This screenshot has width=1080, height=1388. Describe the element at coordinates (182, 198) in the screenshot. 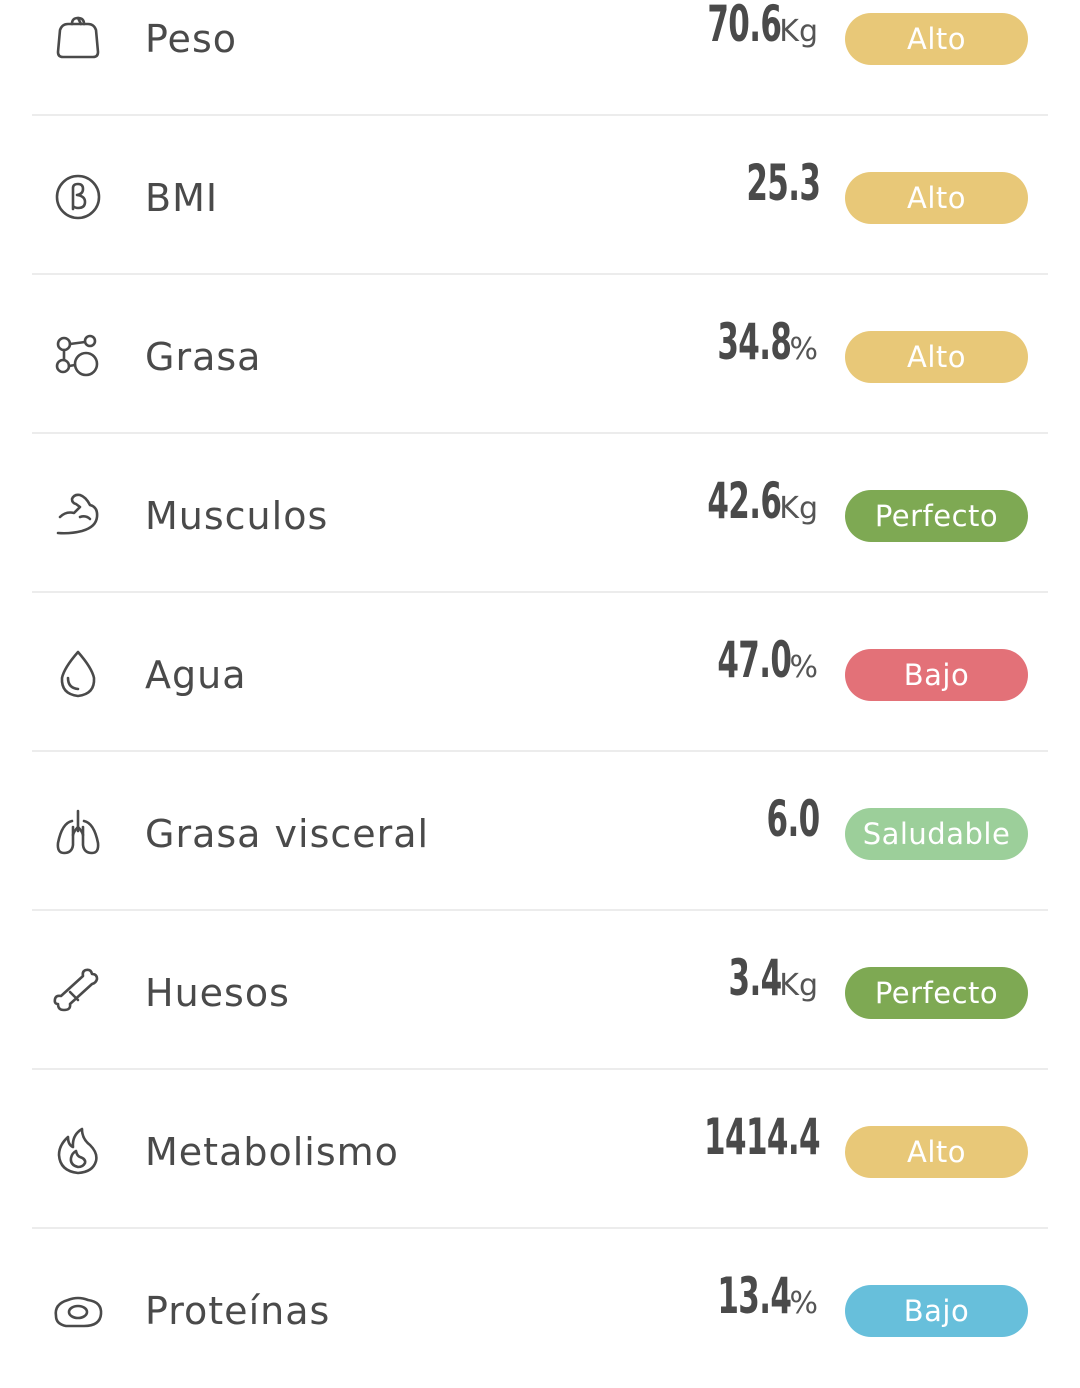

I see `metric-label: BMI` at that location.